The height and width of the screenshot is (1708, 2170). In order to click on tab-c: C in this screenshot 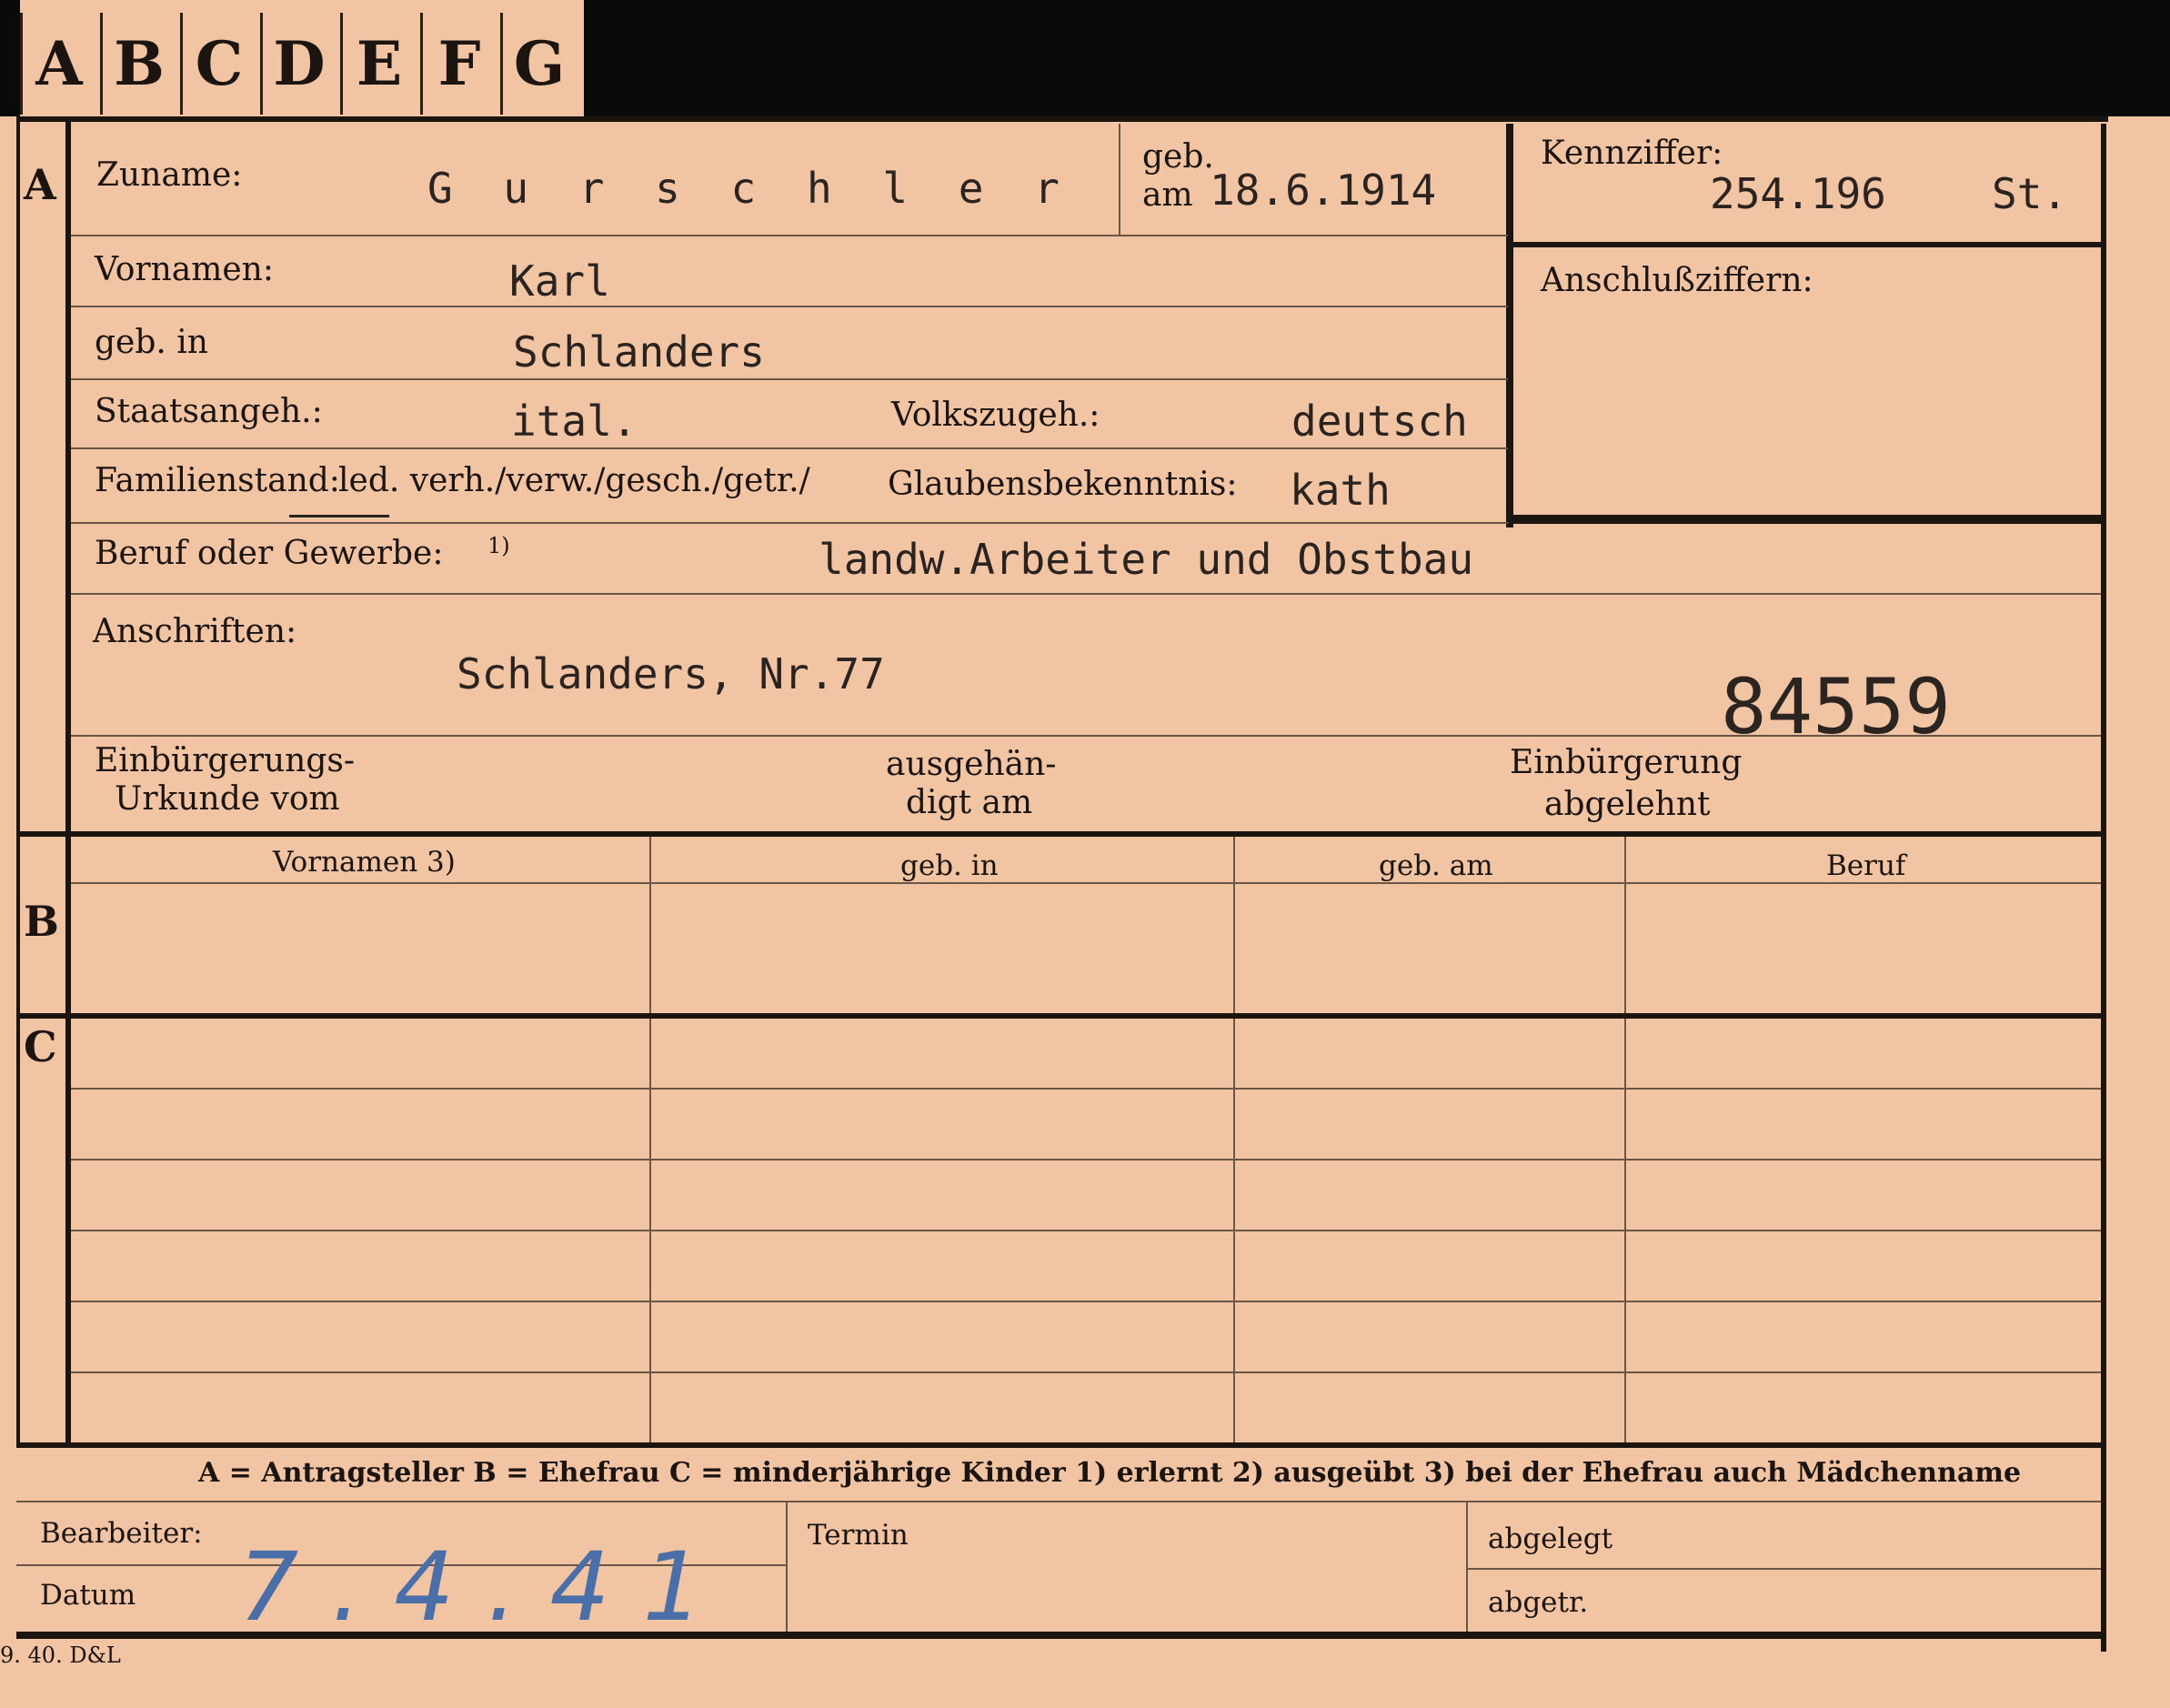, I will do `click(218, 64)`.